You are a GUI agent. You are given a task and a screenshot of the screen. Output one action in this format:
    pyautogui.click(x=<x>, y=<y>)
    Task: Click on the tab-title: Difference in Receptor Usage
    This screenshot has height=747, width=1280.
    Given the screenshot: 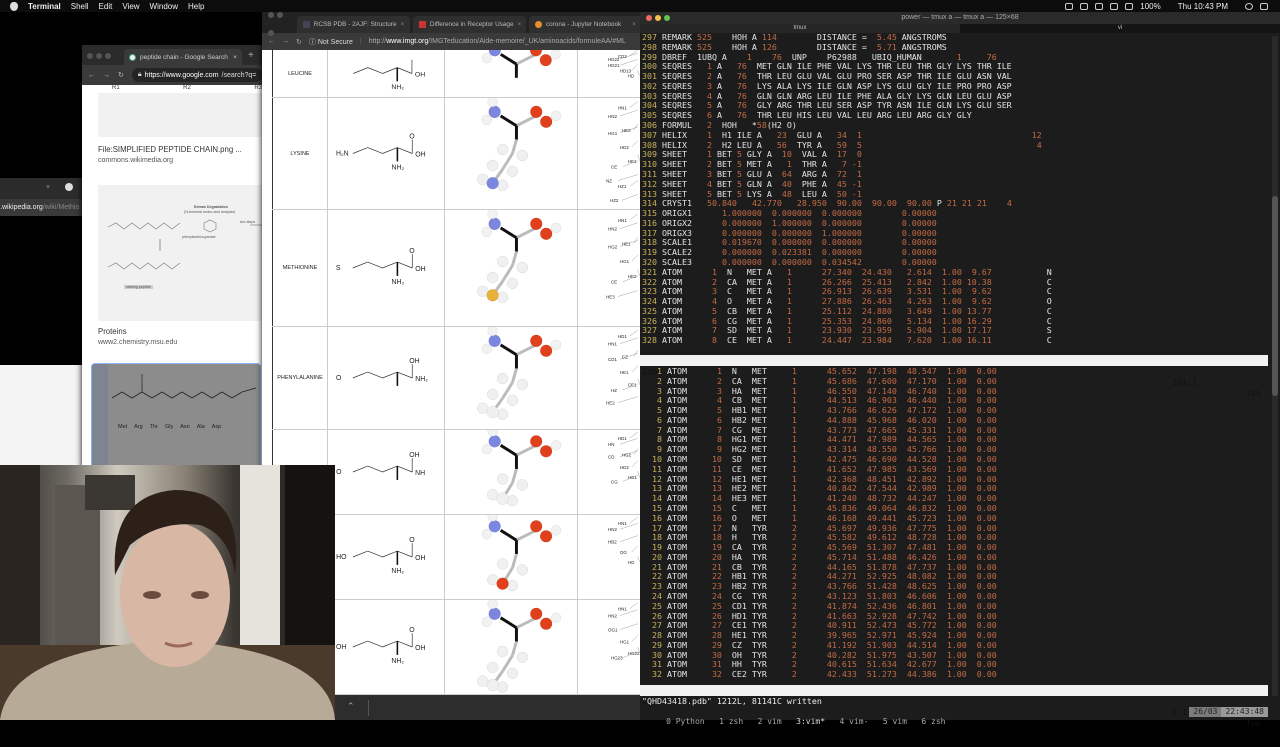 What is the action you would take?
    pyautogui.click(x=471, y=24)
    